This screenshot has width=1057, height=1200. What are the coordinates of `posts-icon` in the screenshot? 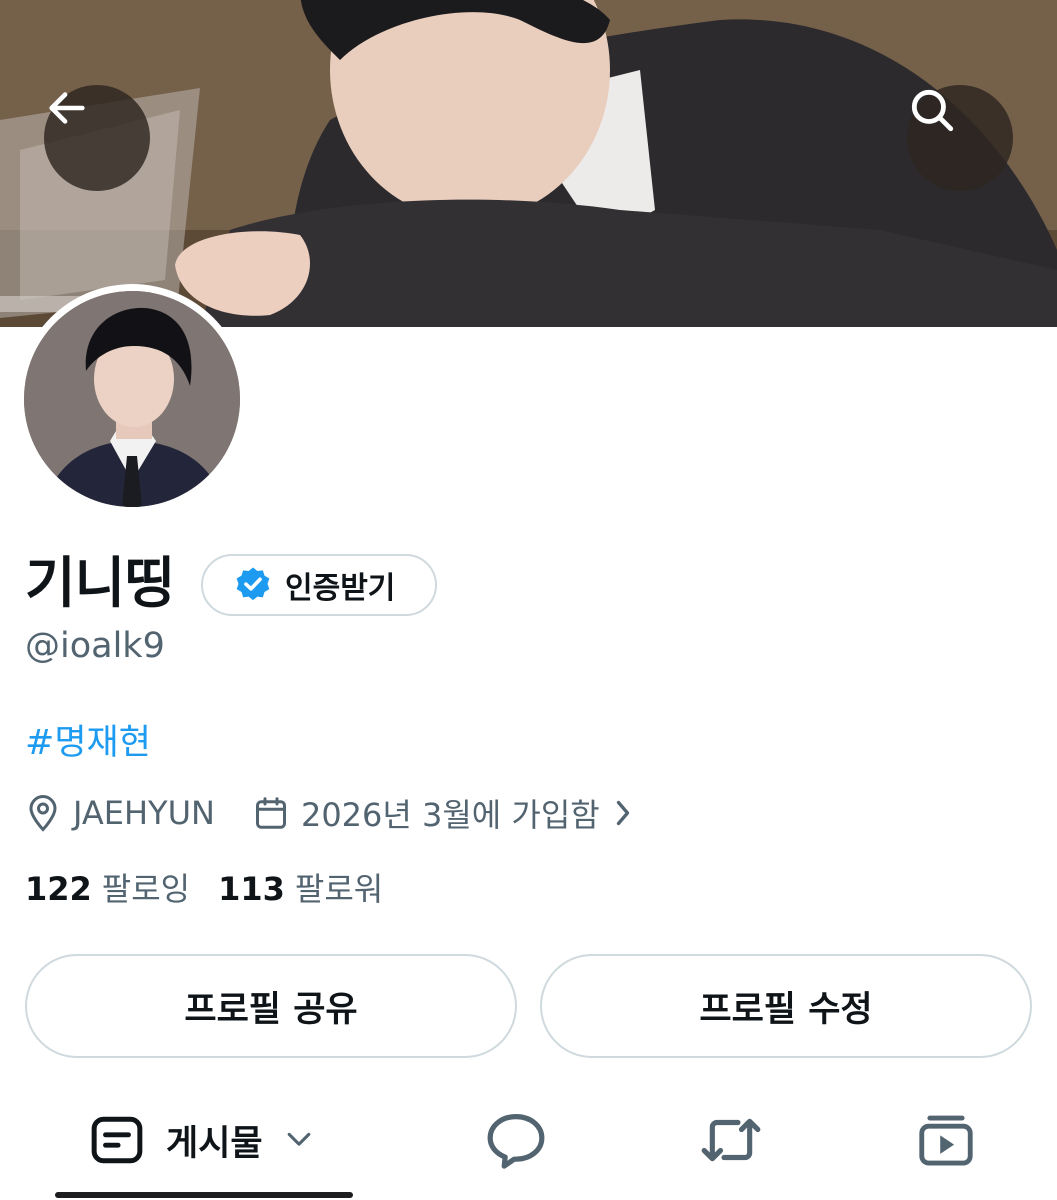 It's located at (117, 1140).